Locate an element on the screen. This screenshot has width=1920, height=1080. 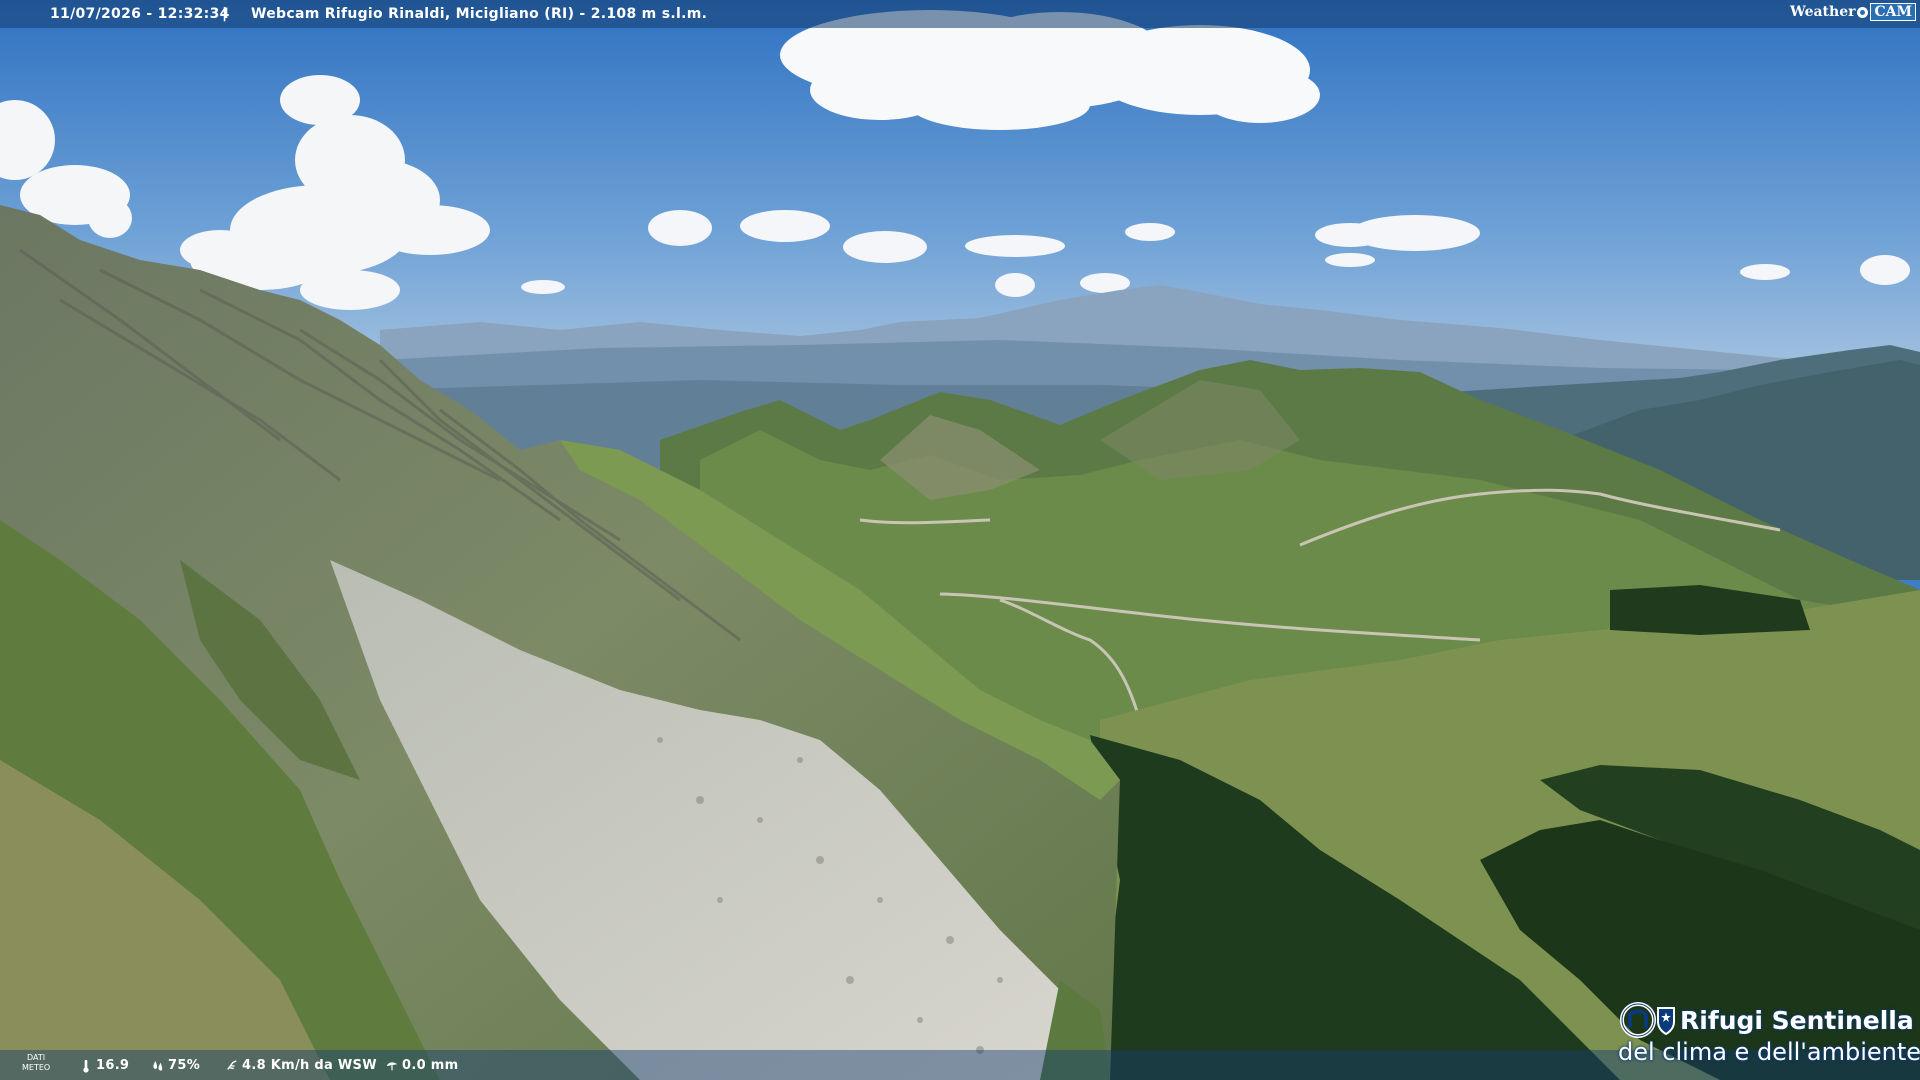
humidity-reading: 75% is located at coordinates (176, 1065).